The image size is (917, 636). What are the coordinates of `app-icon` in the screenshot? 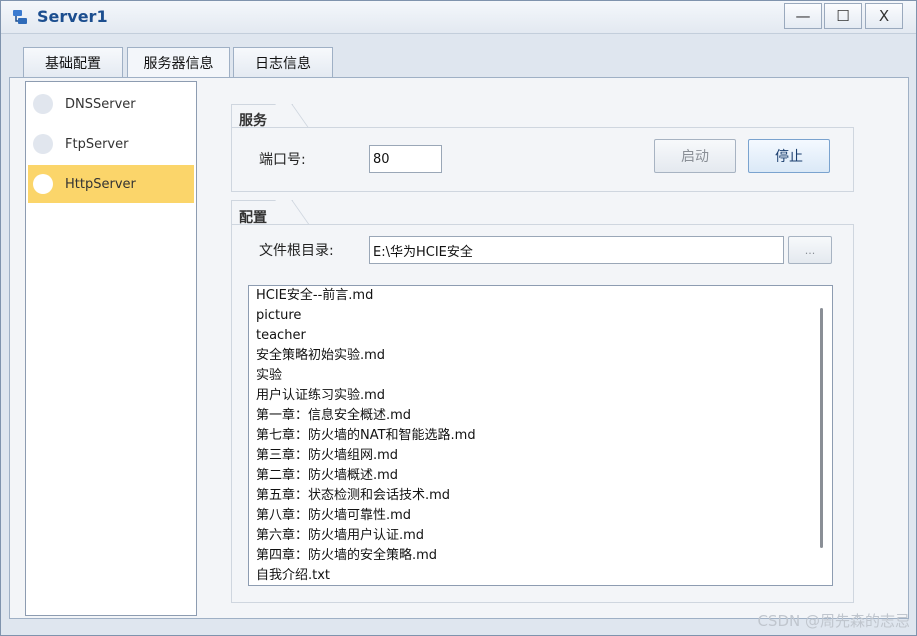 It's located at (20, 17).